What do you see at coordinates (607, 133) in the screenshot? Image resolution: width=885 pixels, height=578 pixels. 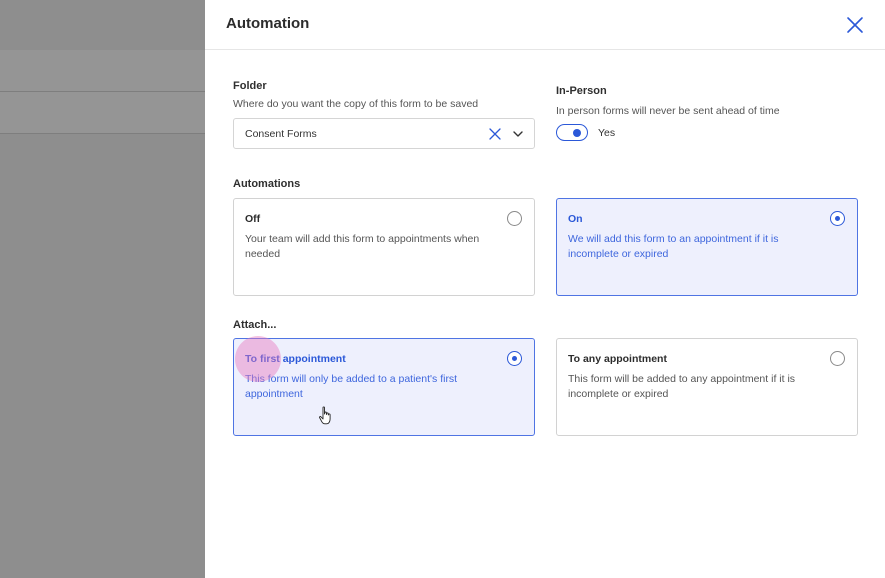 I see `in-person-toggle-label: Yes` at bounding box center [607, 133].